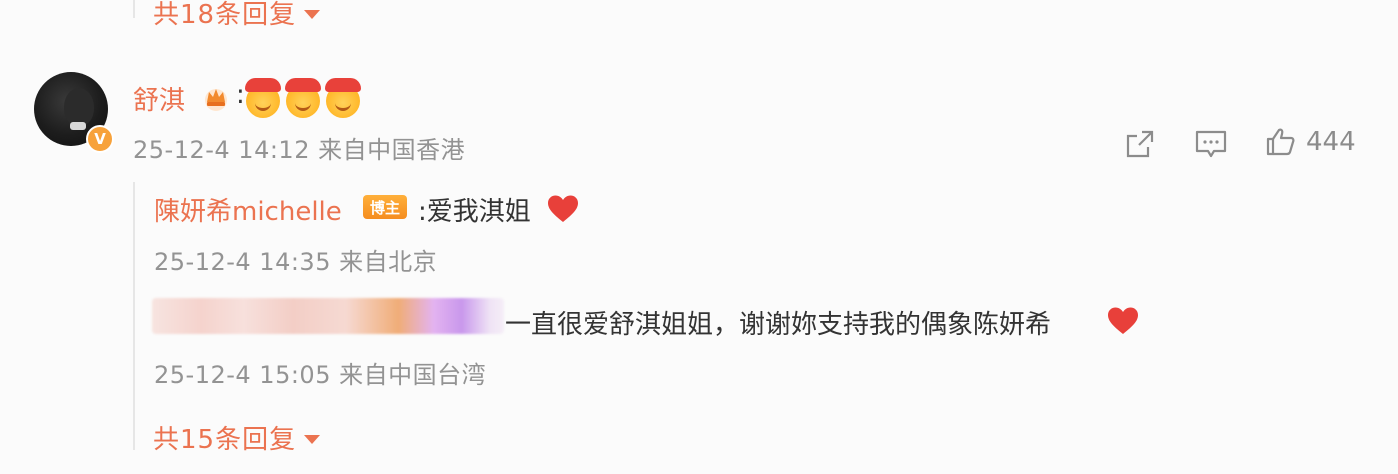  What do you see at coordinates (216, 100) in the screenshot?
I see `crown-icon` at bounding box center [216, 100].